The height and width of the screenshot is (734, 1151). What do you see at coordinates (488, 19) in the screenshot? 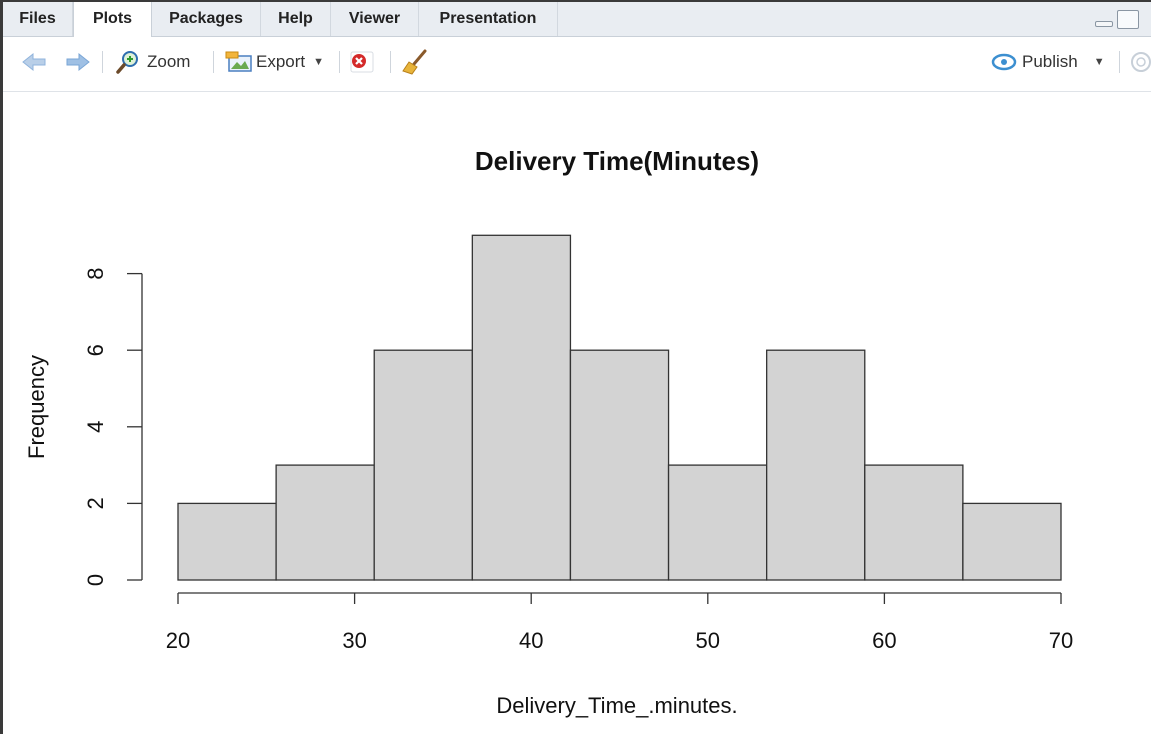
I see `tab-presentation: Presentation` at bounding box center [488, 19].